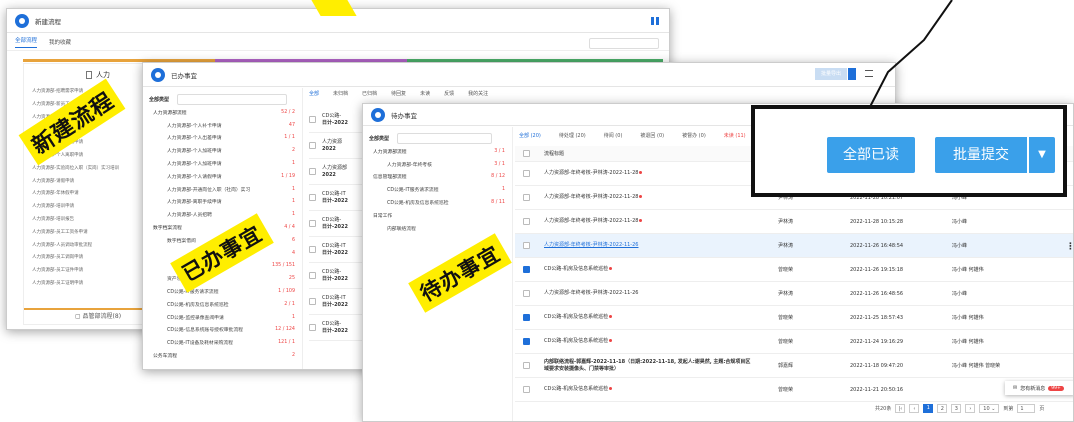 This screenshot has width=1074, height=422. I want to click on tree-node: 人力资源部-个人补卡申请 47, so click(222, 125).